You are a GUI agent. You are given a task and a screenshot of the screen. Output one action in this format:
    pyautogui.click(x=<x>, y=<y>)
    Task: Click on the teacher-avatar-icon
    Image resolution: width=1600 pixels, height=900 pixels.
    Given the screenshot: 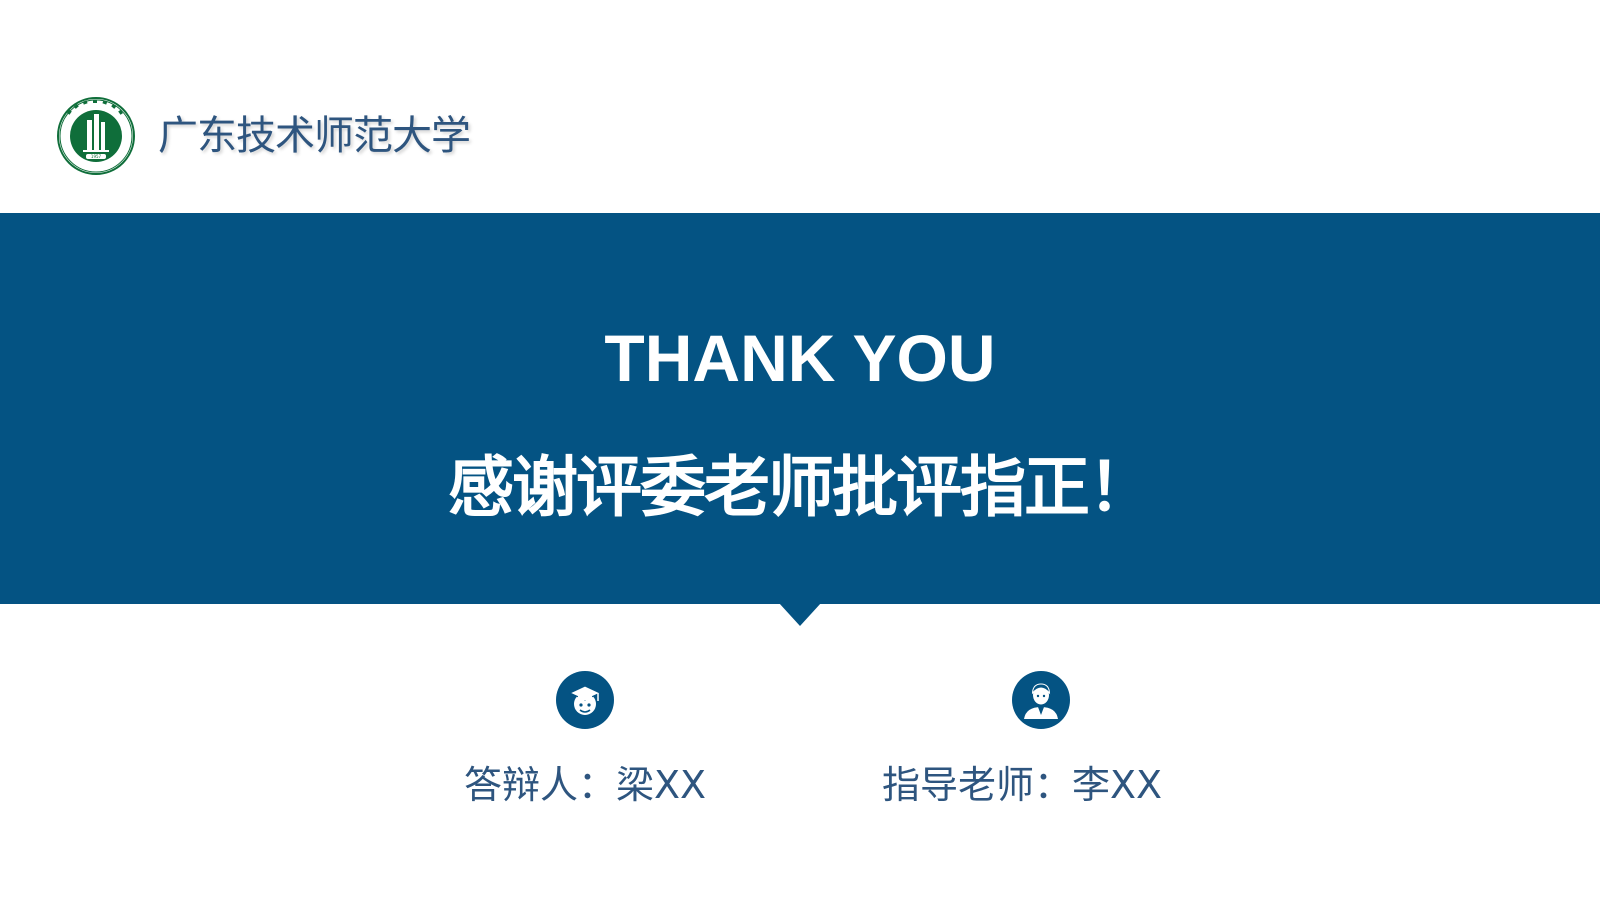 What is the action you would take?
    pyautogui.click(x=1041, y=700)
    